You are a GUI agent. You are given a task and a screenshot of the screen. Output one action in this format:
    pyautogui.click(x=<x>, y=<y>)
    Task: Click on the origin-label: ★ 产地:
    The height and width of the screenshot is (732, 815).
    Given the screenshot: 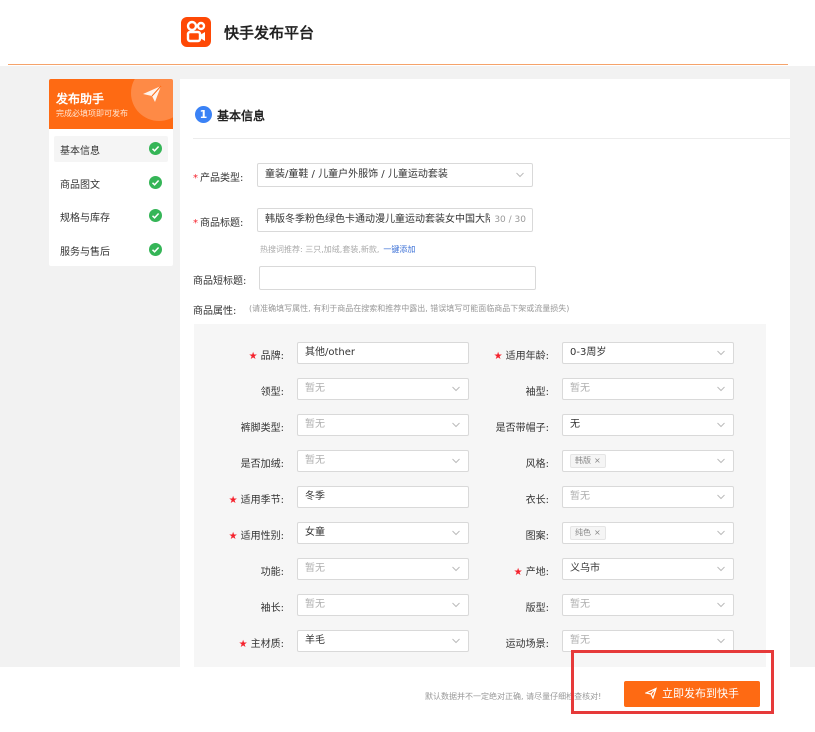 What is the action you would take?
    pyautogui.click(x=531, y=572)
    